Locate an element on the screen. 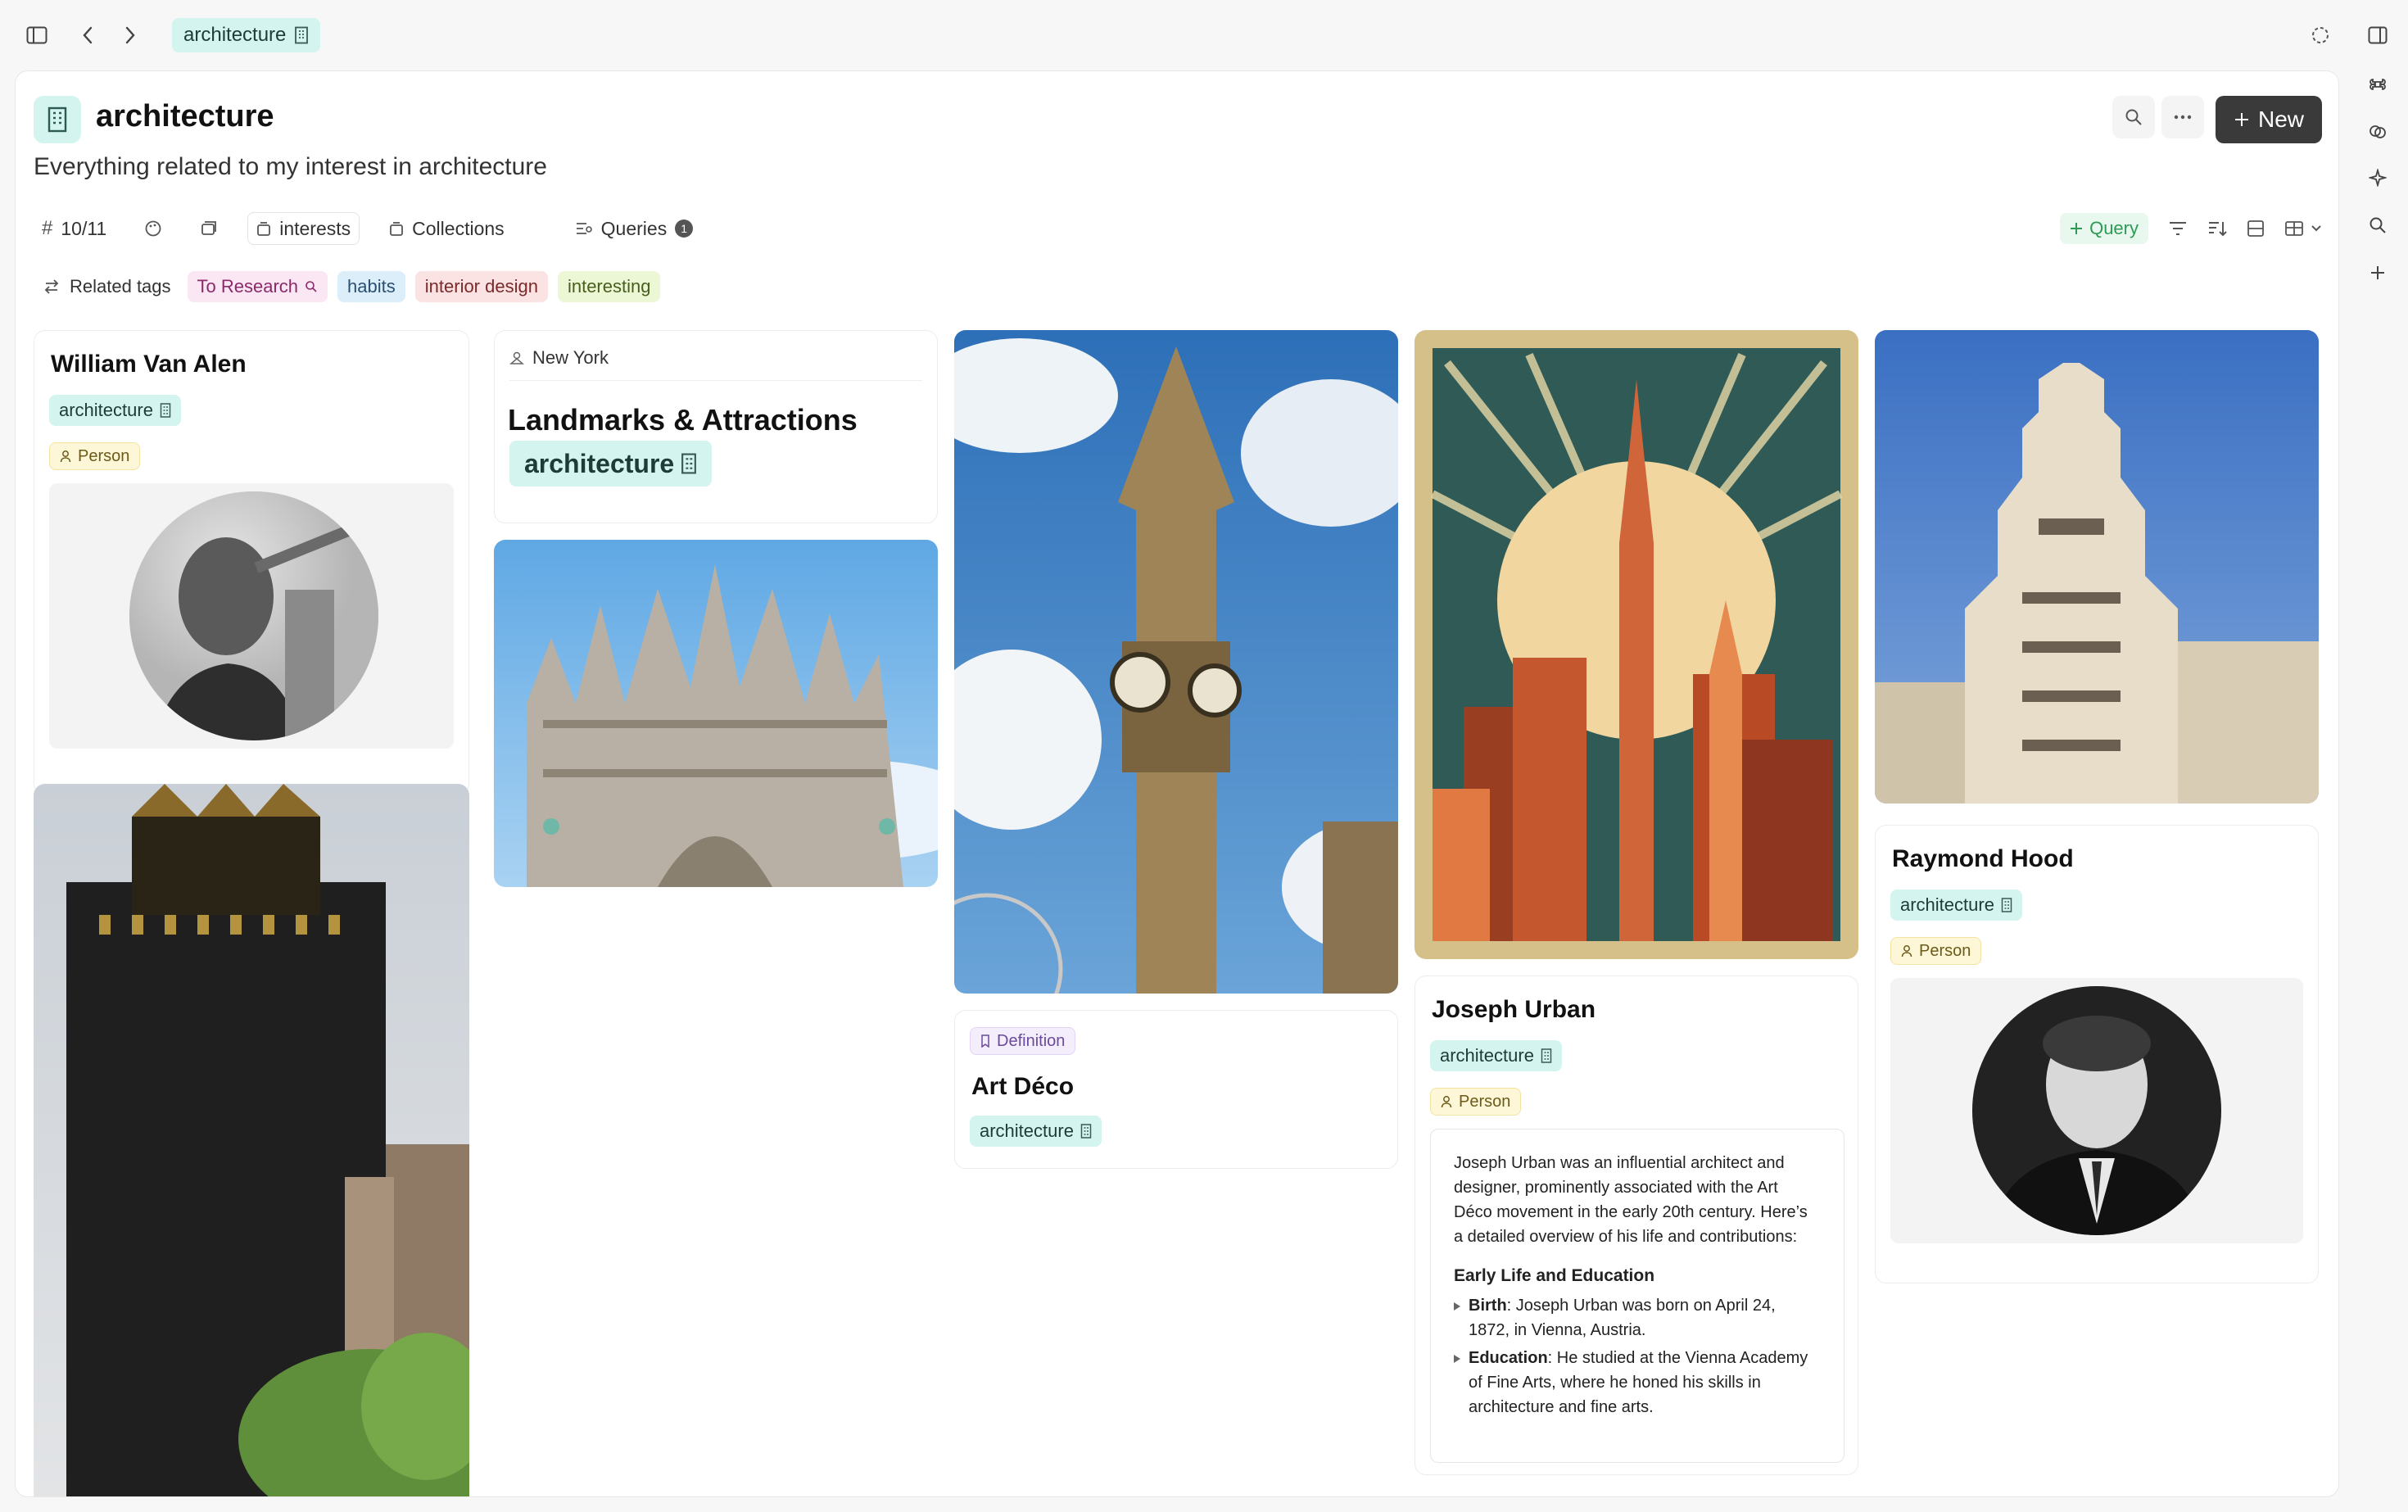 This screenshot has width=2408, height=1512. chevron-down-icon is located at coordinates (2316, 229).